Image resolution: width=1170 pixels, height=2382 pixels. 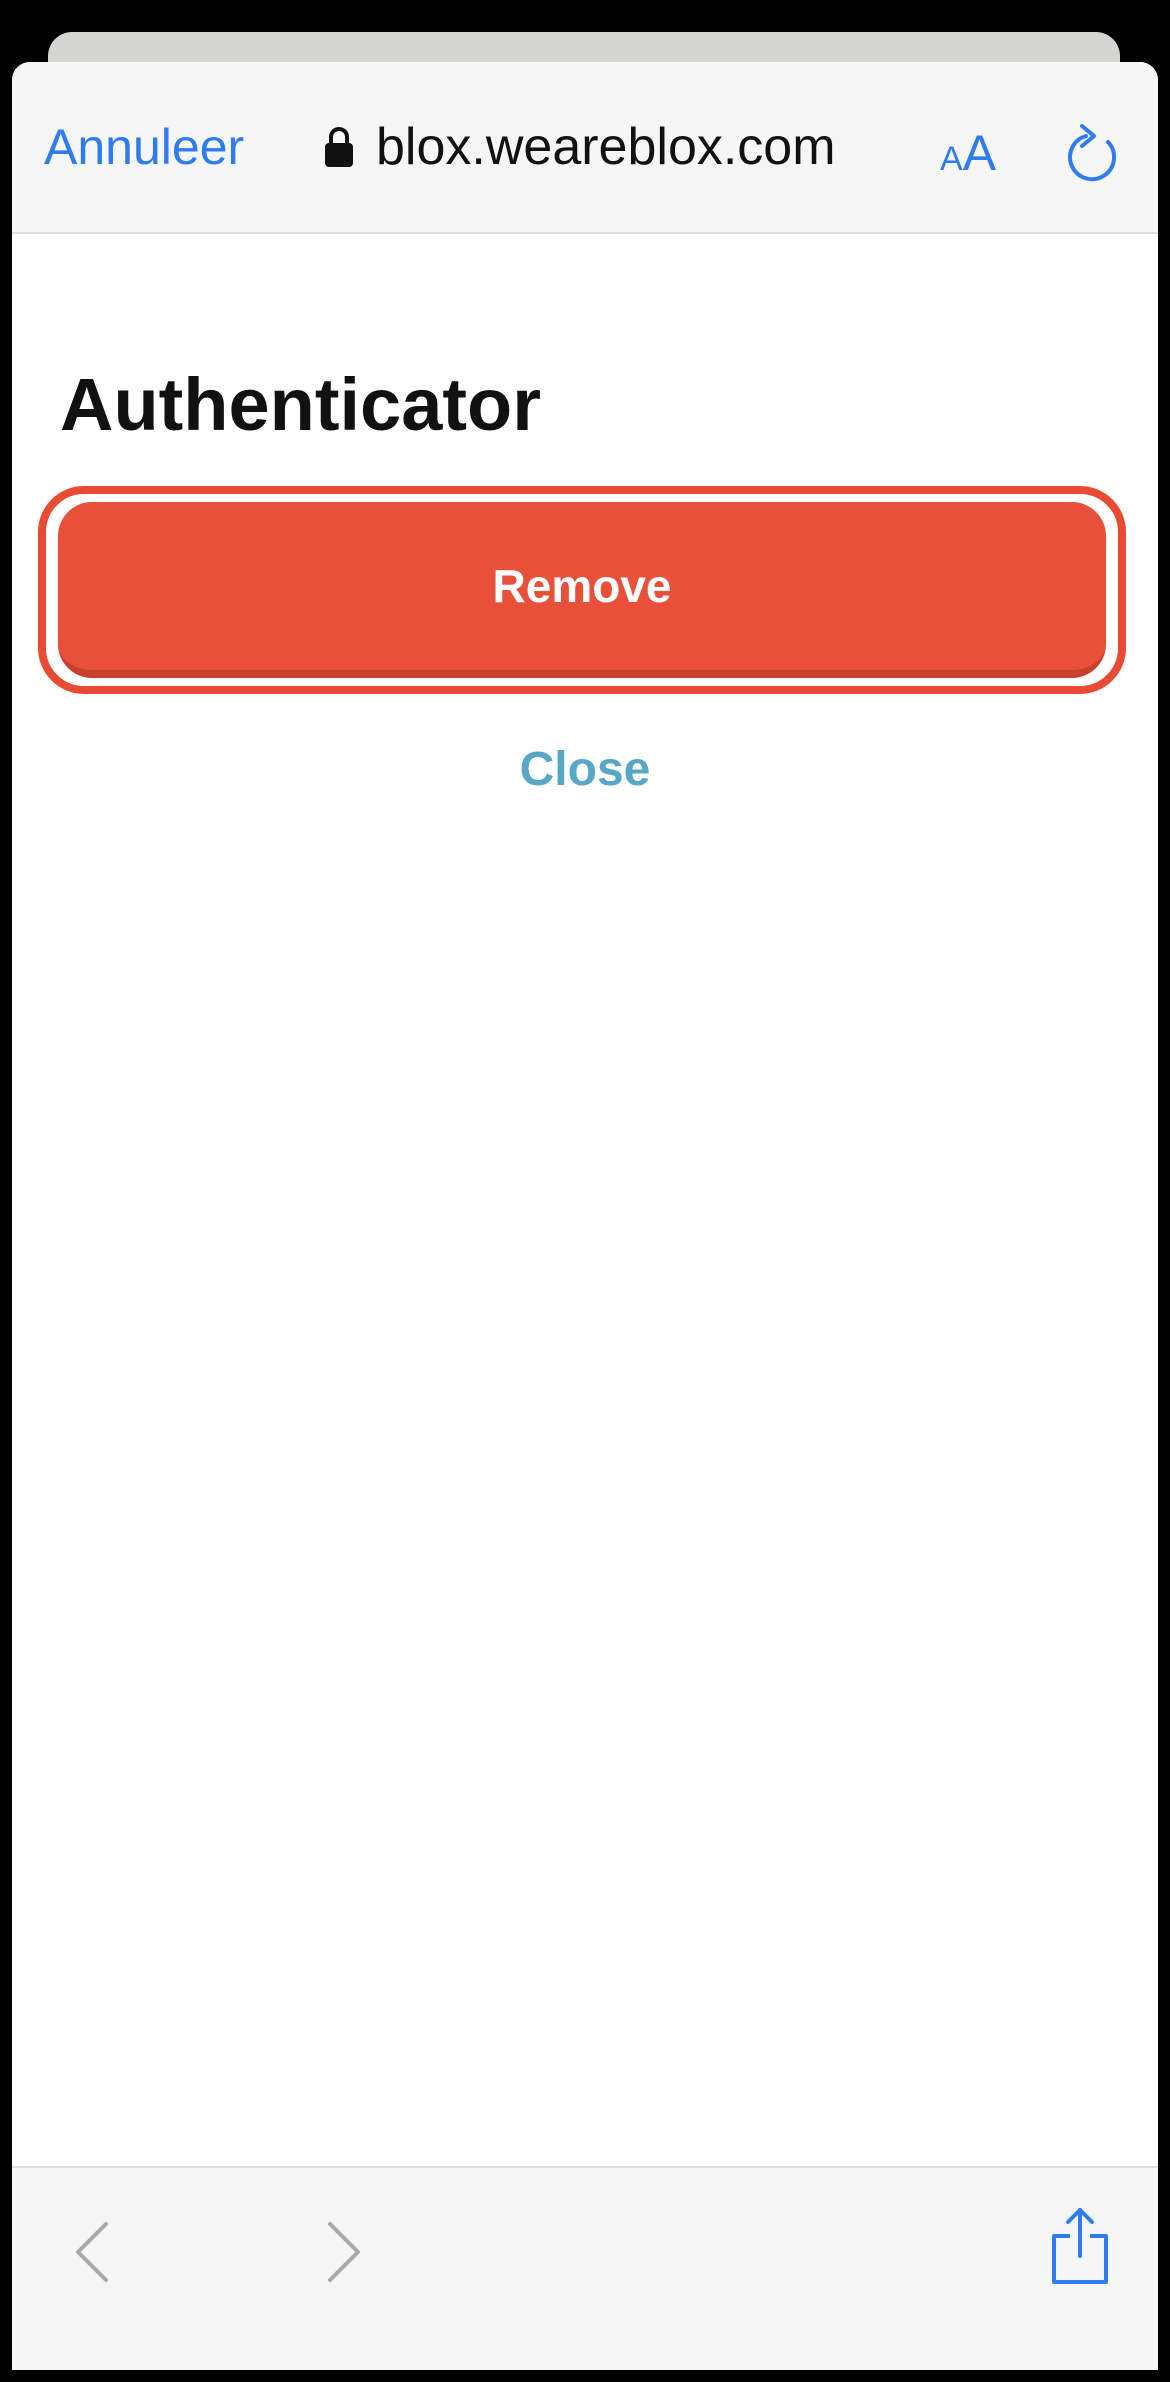 What do you see at coordinates (344, 2252) in the screenshot?
I see `chevron-right-icon` at bounding box center [344, 2252].